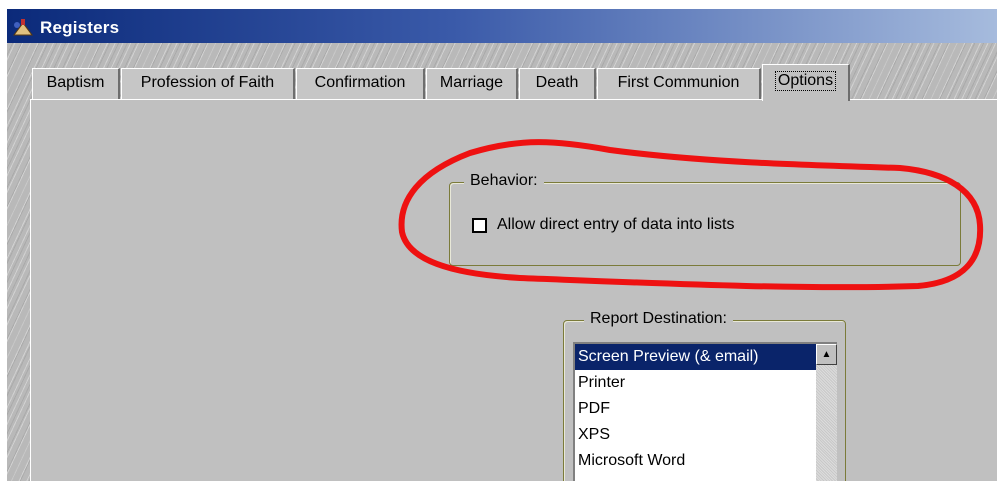 This screenshot has width=997, height=481. Describe the element at coordinates (472, 83) in the screenshot. I see `tab-marriage: Marriage` at that location.